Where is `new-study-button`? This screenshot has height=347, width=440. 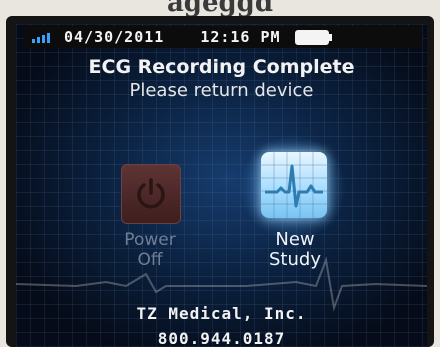 new-study-button is located at coordinates (294, 185).